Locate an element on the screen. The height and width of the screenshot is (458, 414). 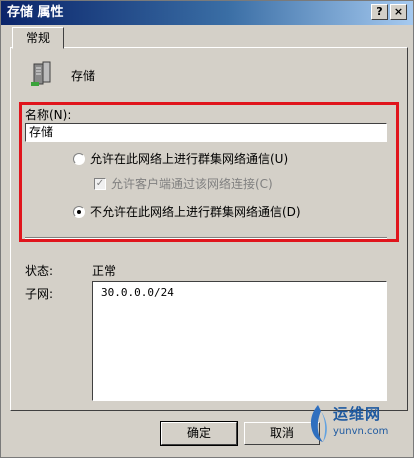
radio-disallow-cluster is located at coordinates (79, 211).